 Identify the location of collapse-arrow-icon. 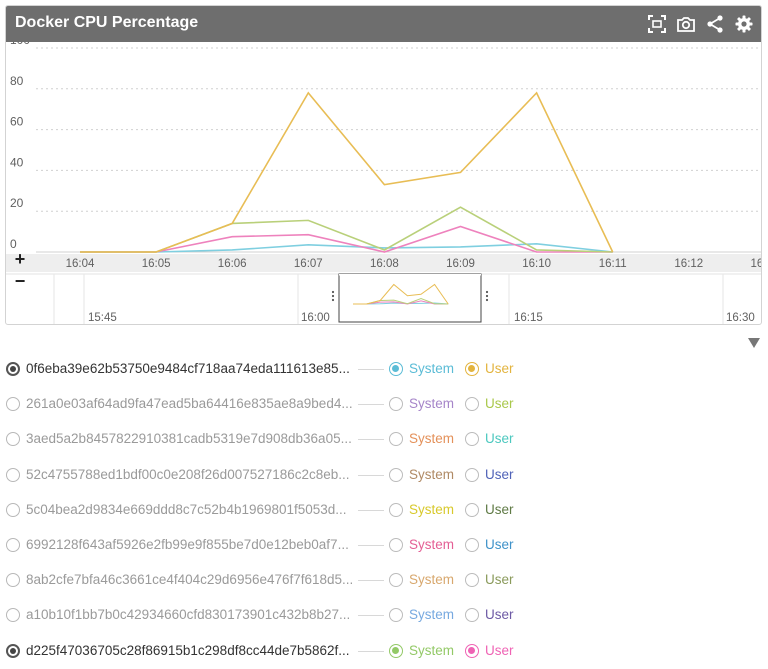
(754, 343).